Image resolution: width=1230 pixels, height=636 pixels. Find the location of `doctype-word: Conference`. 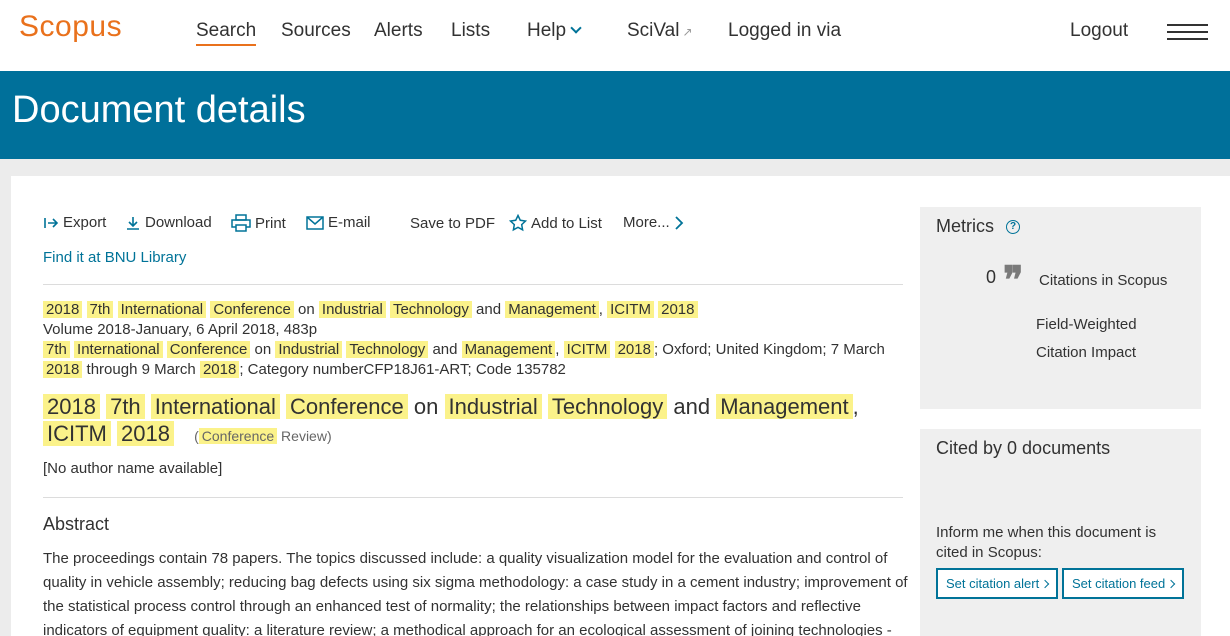

doctype-word: Conference is located at coordinates (238, 436).